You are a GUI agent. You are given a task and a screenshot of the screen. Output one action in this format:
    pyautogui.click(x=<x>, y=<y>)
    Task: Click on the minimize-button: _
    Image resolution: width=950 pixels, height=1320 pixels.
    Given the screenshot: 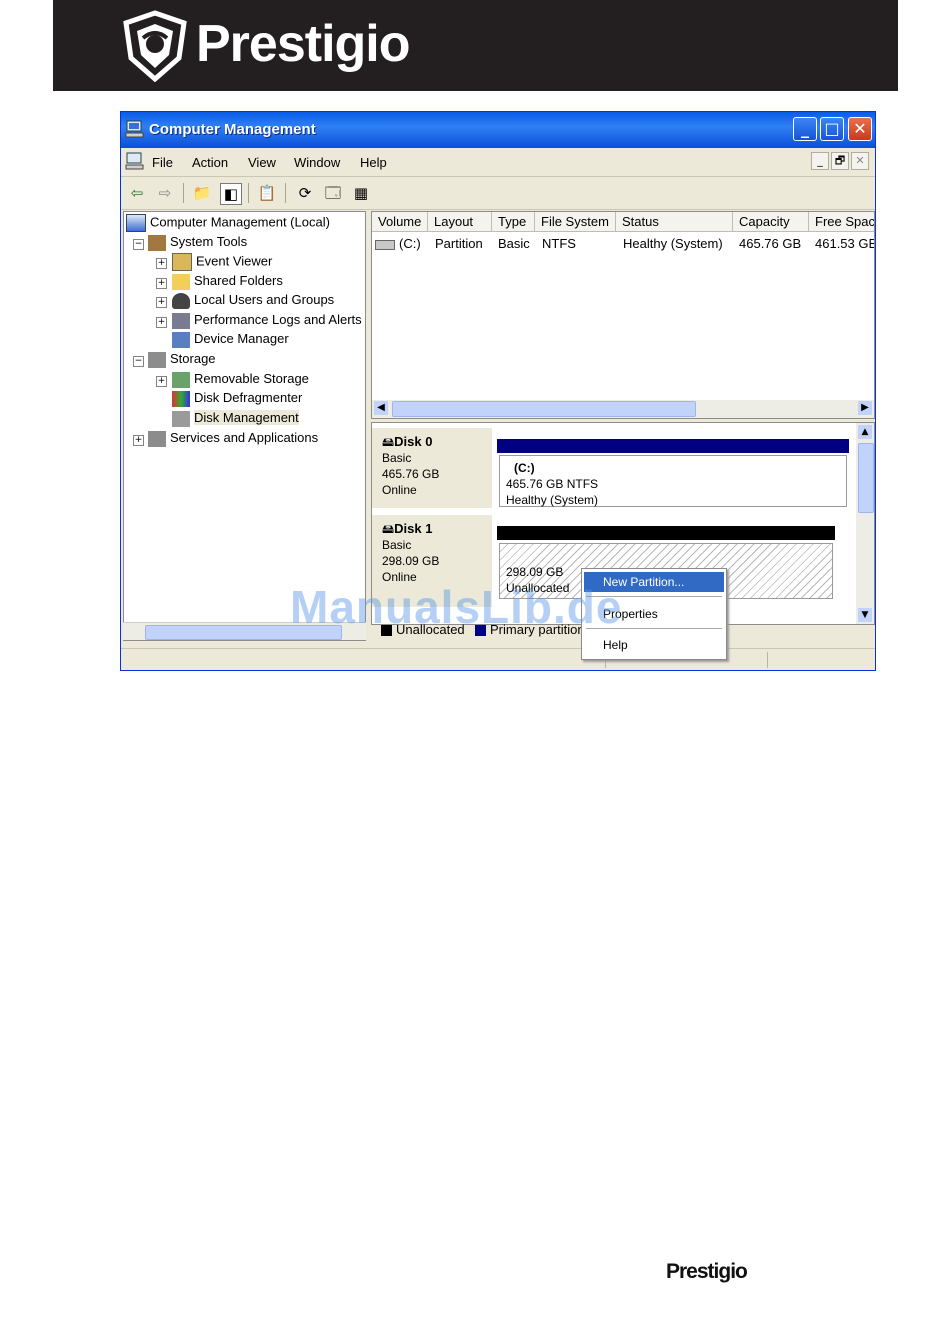 What is the action you would take?
    pyautogui.click(x=805, y=129)
    